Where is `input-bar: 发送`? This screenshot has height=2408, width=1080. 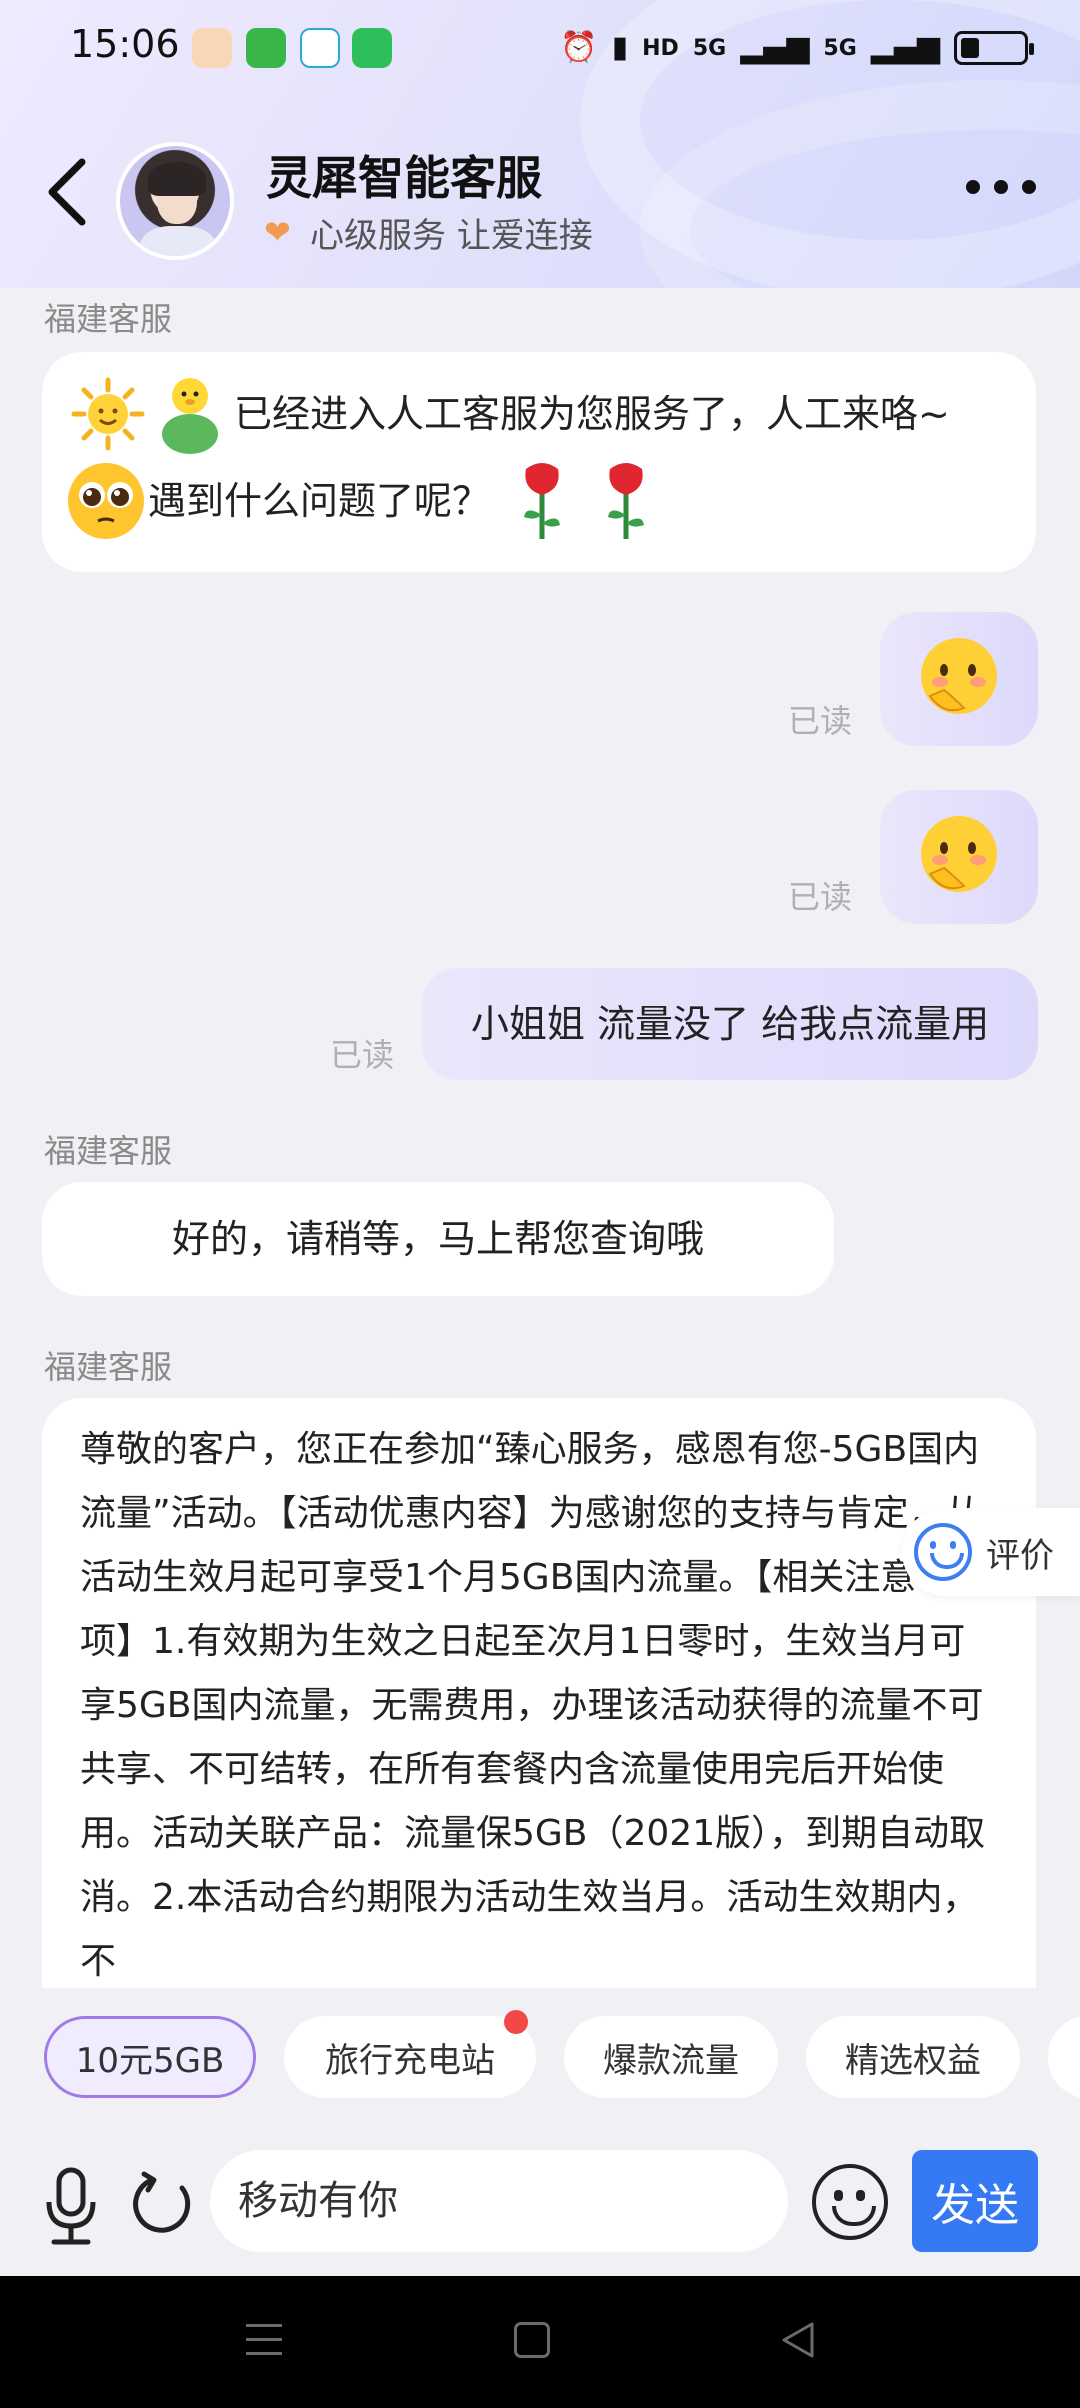
input-bar: 发送 is located at coordinates (540, 2202).